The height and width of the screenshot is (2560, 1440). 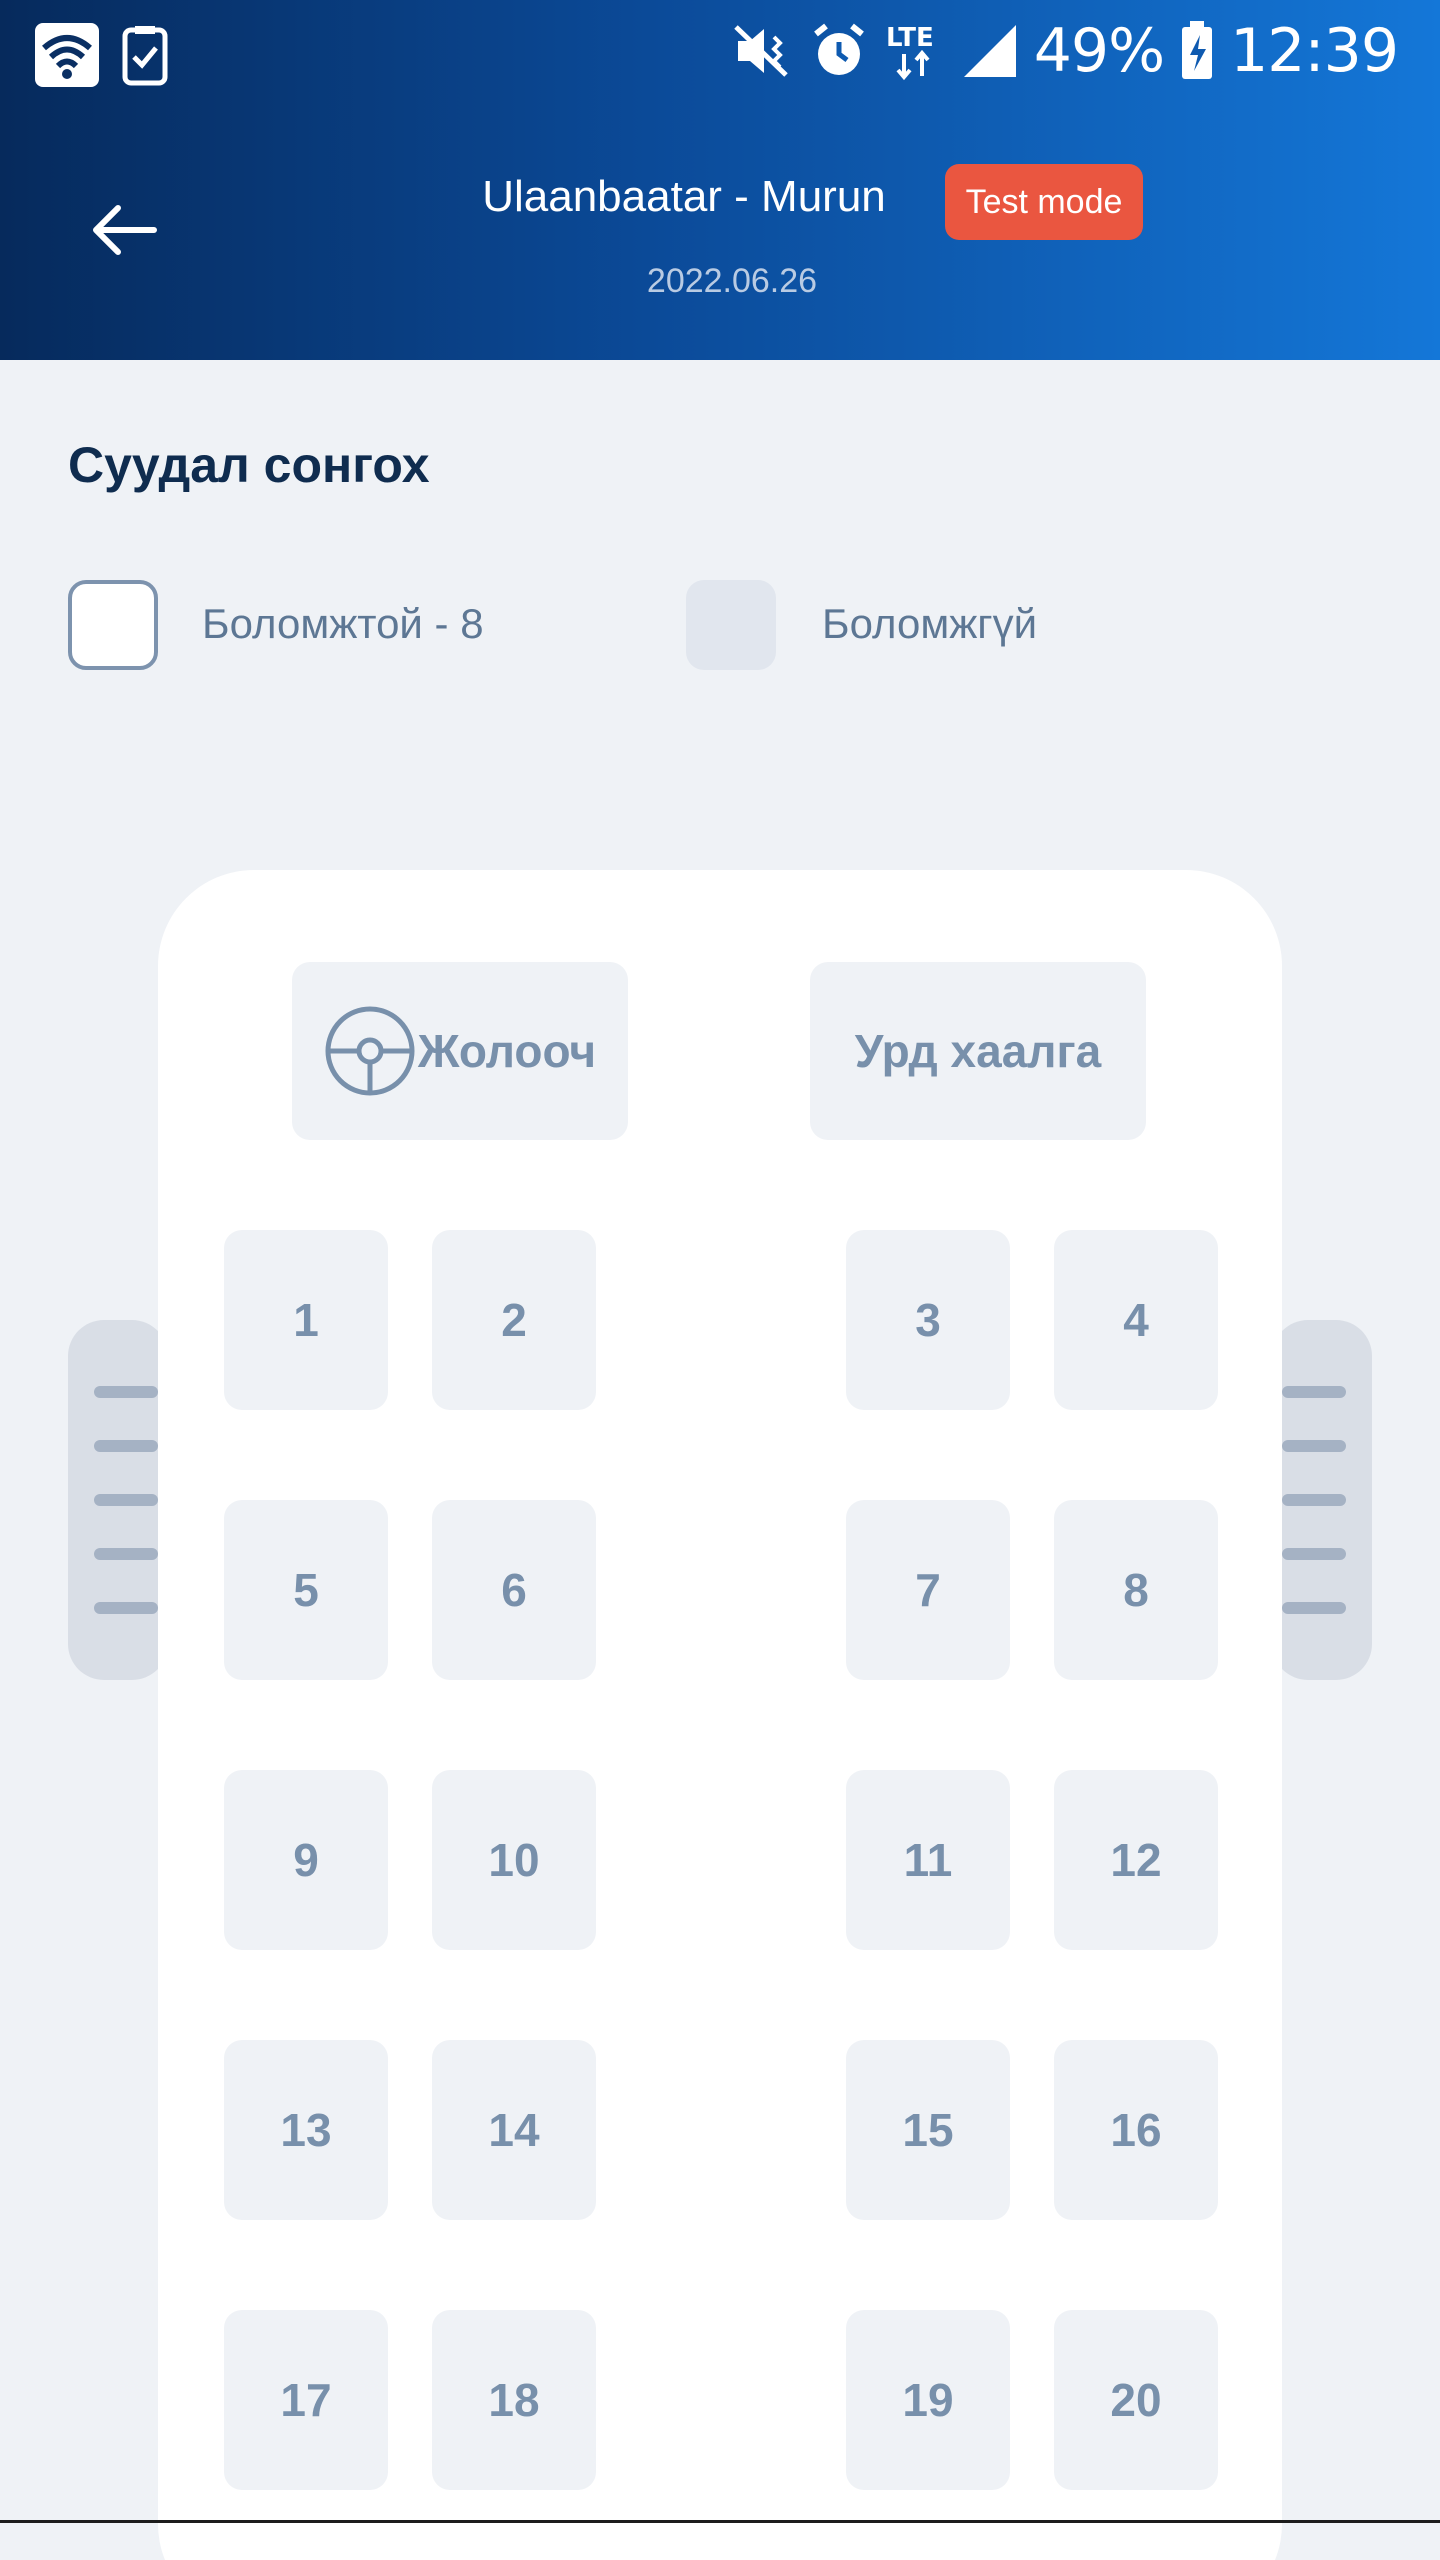 What do you see at coordinates (910, 38) in the screenshot?
I see `svg-text: LTE` at bounding box center [910, 38].